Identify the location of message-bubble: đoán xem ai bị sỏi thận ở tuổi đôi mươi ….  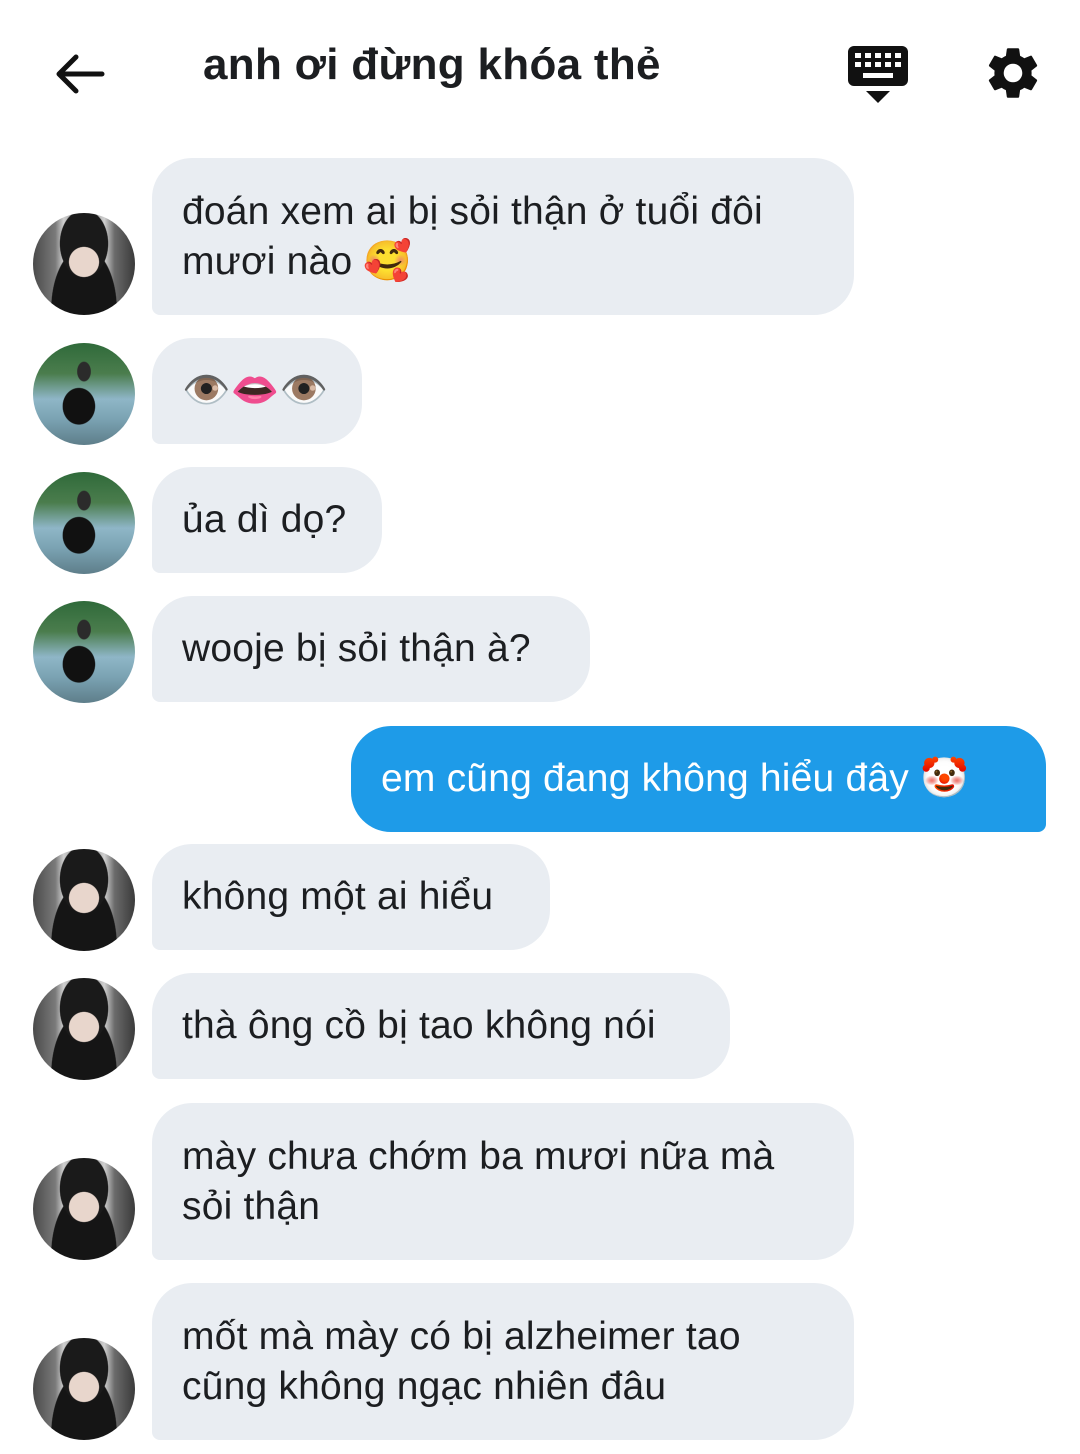
(503, 236).